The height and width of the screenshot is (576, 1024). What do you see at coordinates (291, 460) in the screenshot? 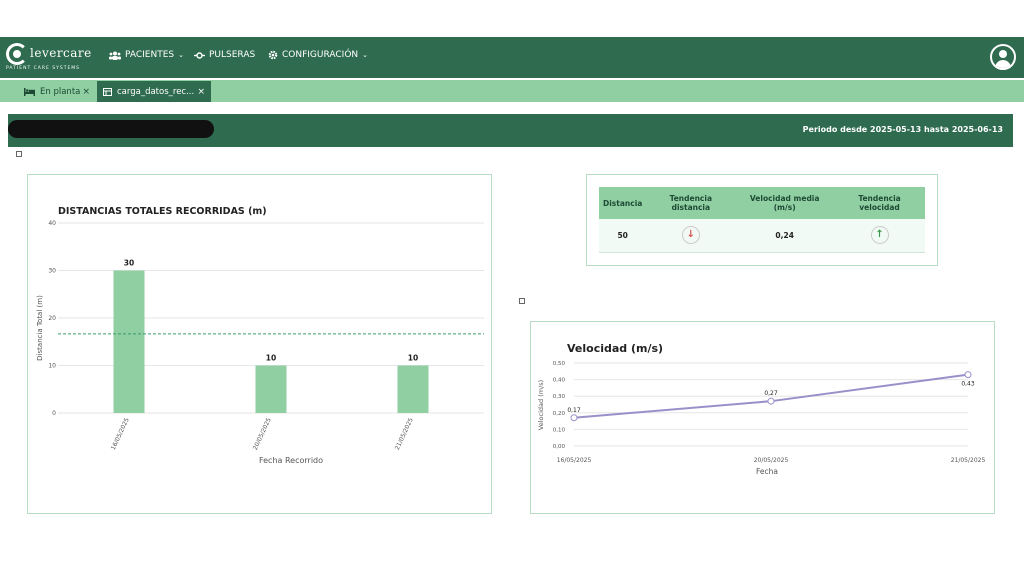
I see `x-axis-label: Fecha Recorrido` at bounding box center [291, 460].